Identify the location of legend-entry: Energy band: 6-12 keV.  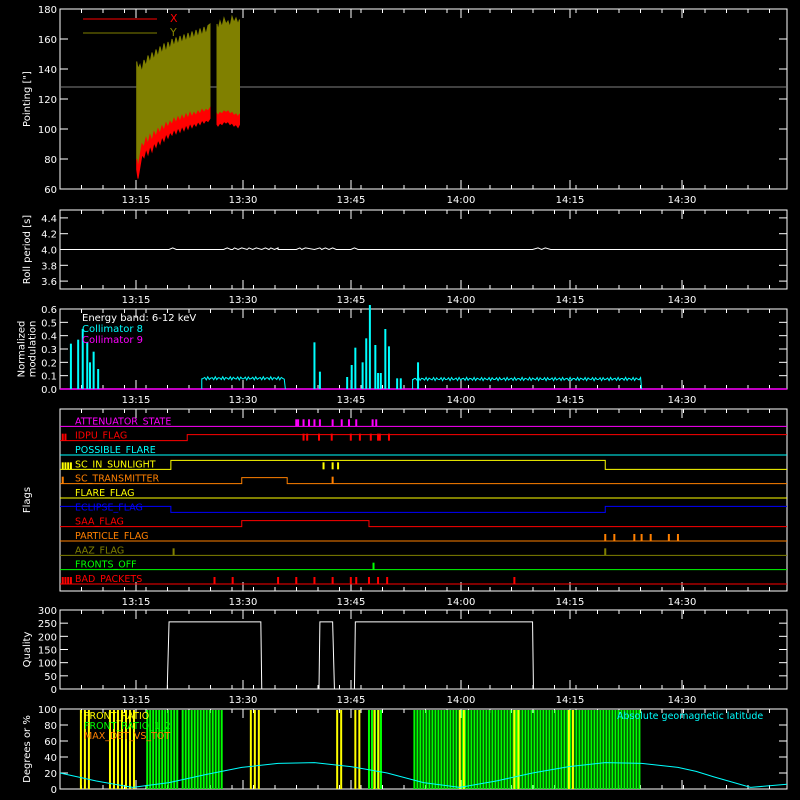
(139, 318).